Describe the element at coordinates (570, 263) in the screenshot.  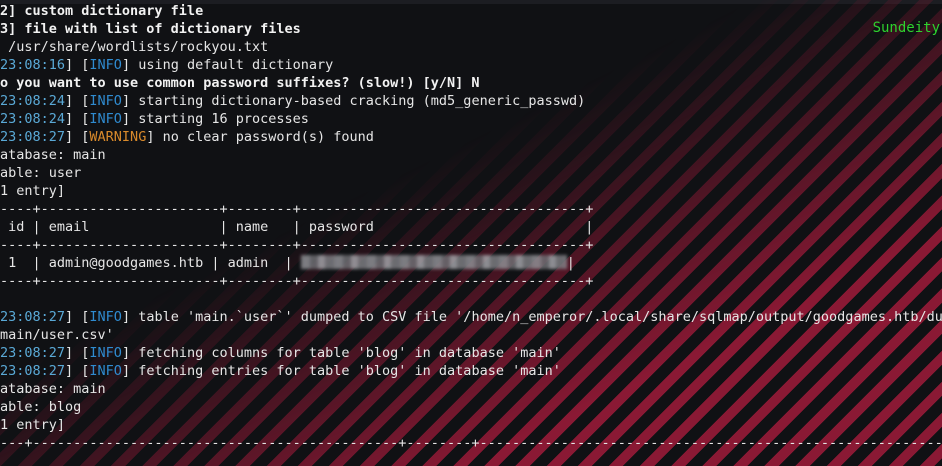
I see `table-row-end: |` at that location.